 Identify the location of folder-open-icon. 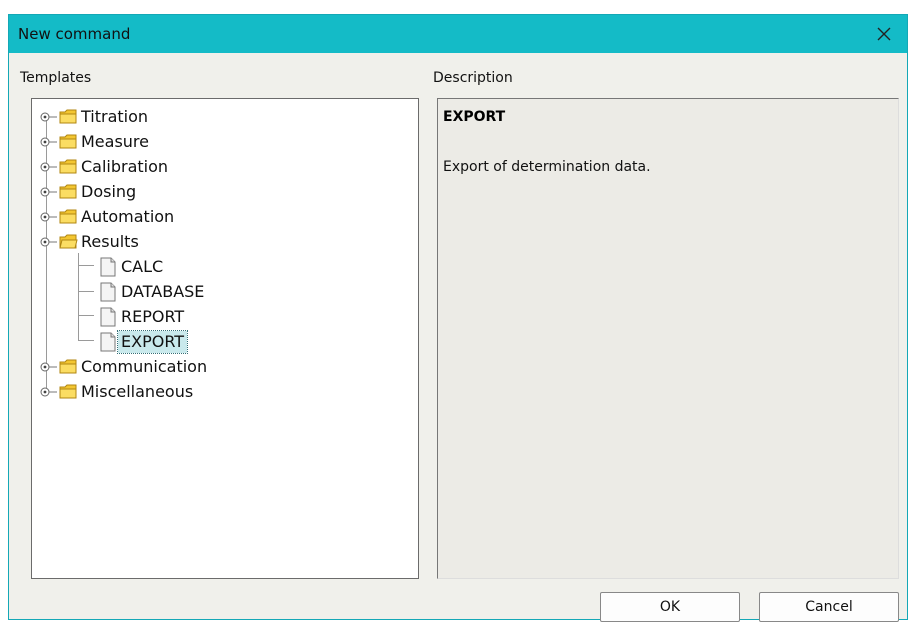
(68, 241).